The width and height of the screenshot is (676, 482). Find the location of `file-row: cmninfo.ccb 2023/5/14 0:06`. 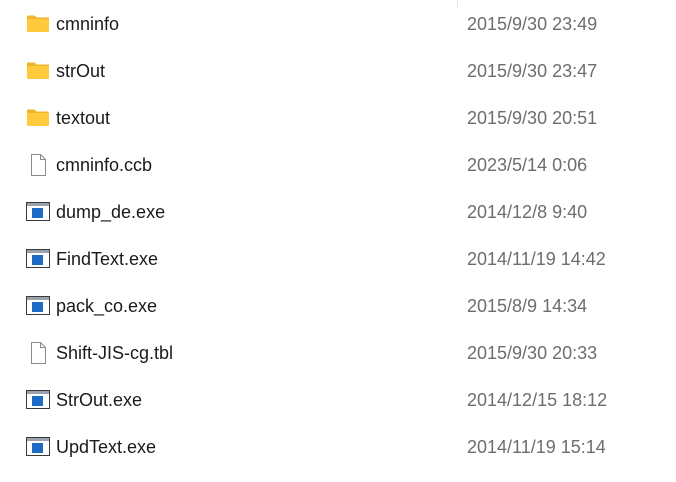

file-row: cmninfo.ccb 2023/5/14 0:06 is located at coordinates (338, 176).